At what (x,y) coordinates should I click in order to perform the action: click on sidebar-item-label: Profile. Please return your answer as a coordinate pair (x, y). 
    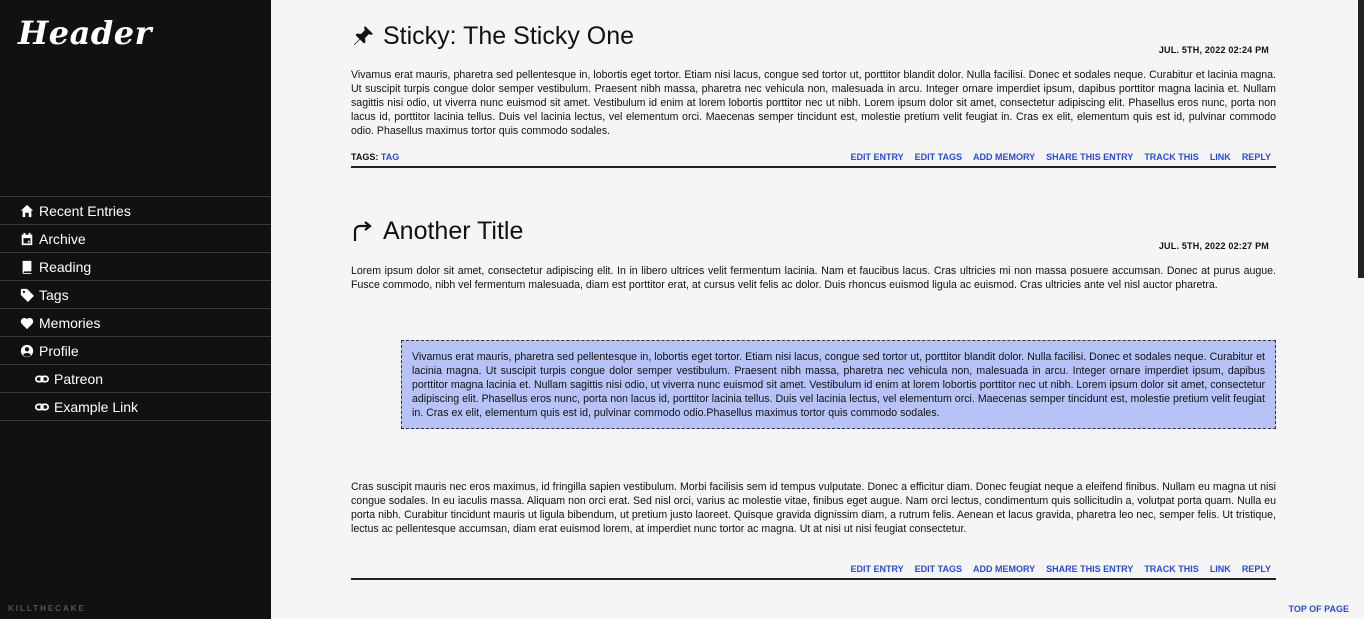
    Looking at the image, I should click on (59, 350).